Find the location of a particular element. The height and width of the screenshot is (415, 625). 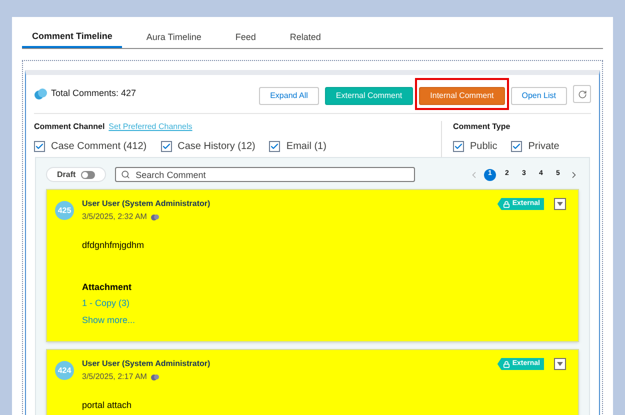

comment-timestamp: 3/5/2025, 2:17 AM is located at coordinates (114, 377).